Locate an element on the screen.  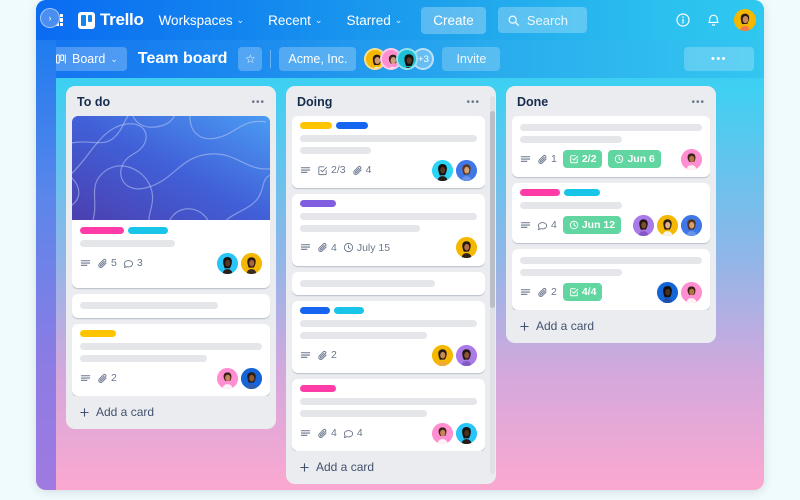
attachment-count-value: 1 is located at coordinates (554, 159).